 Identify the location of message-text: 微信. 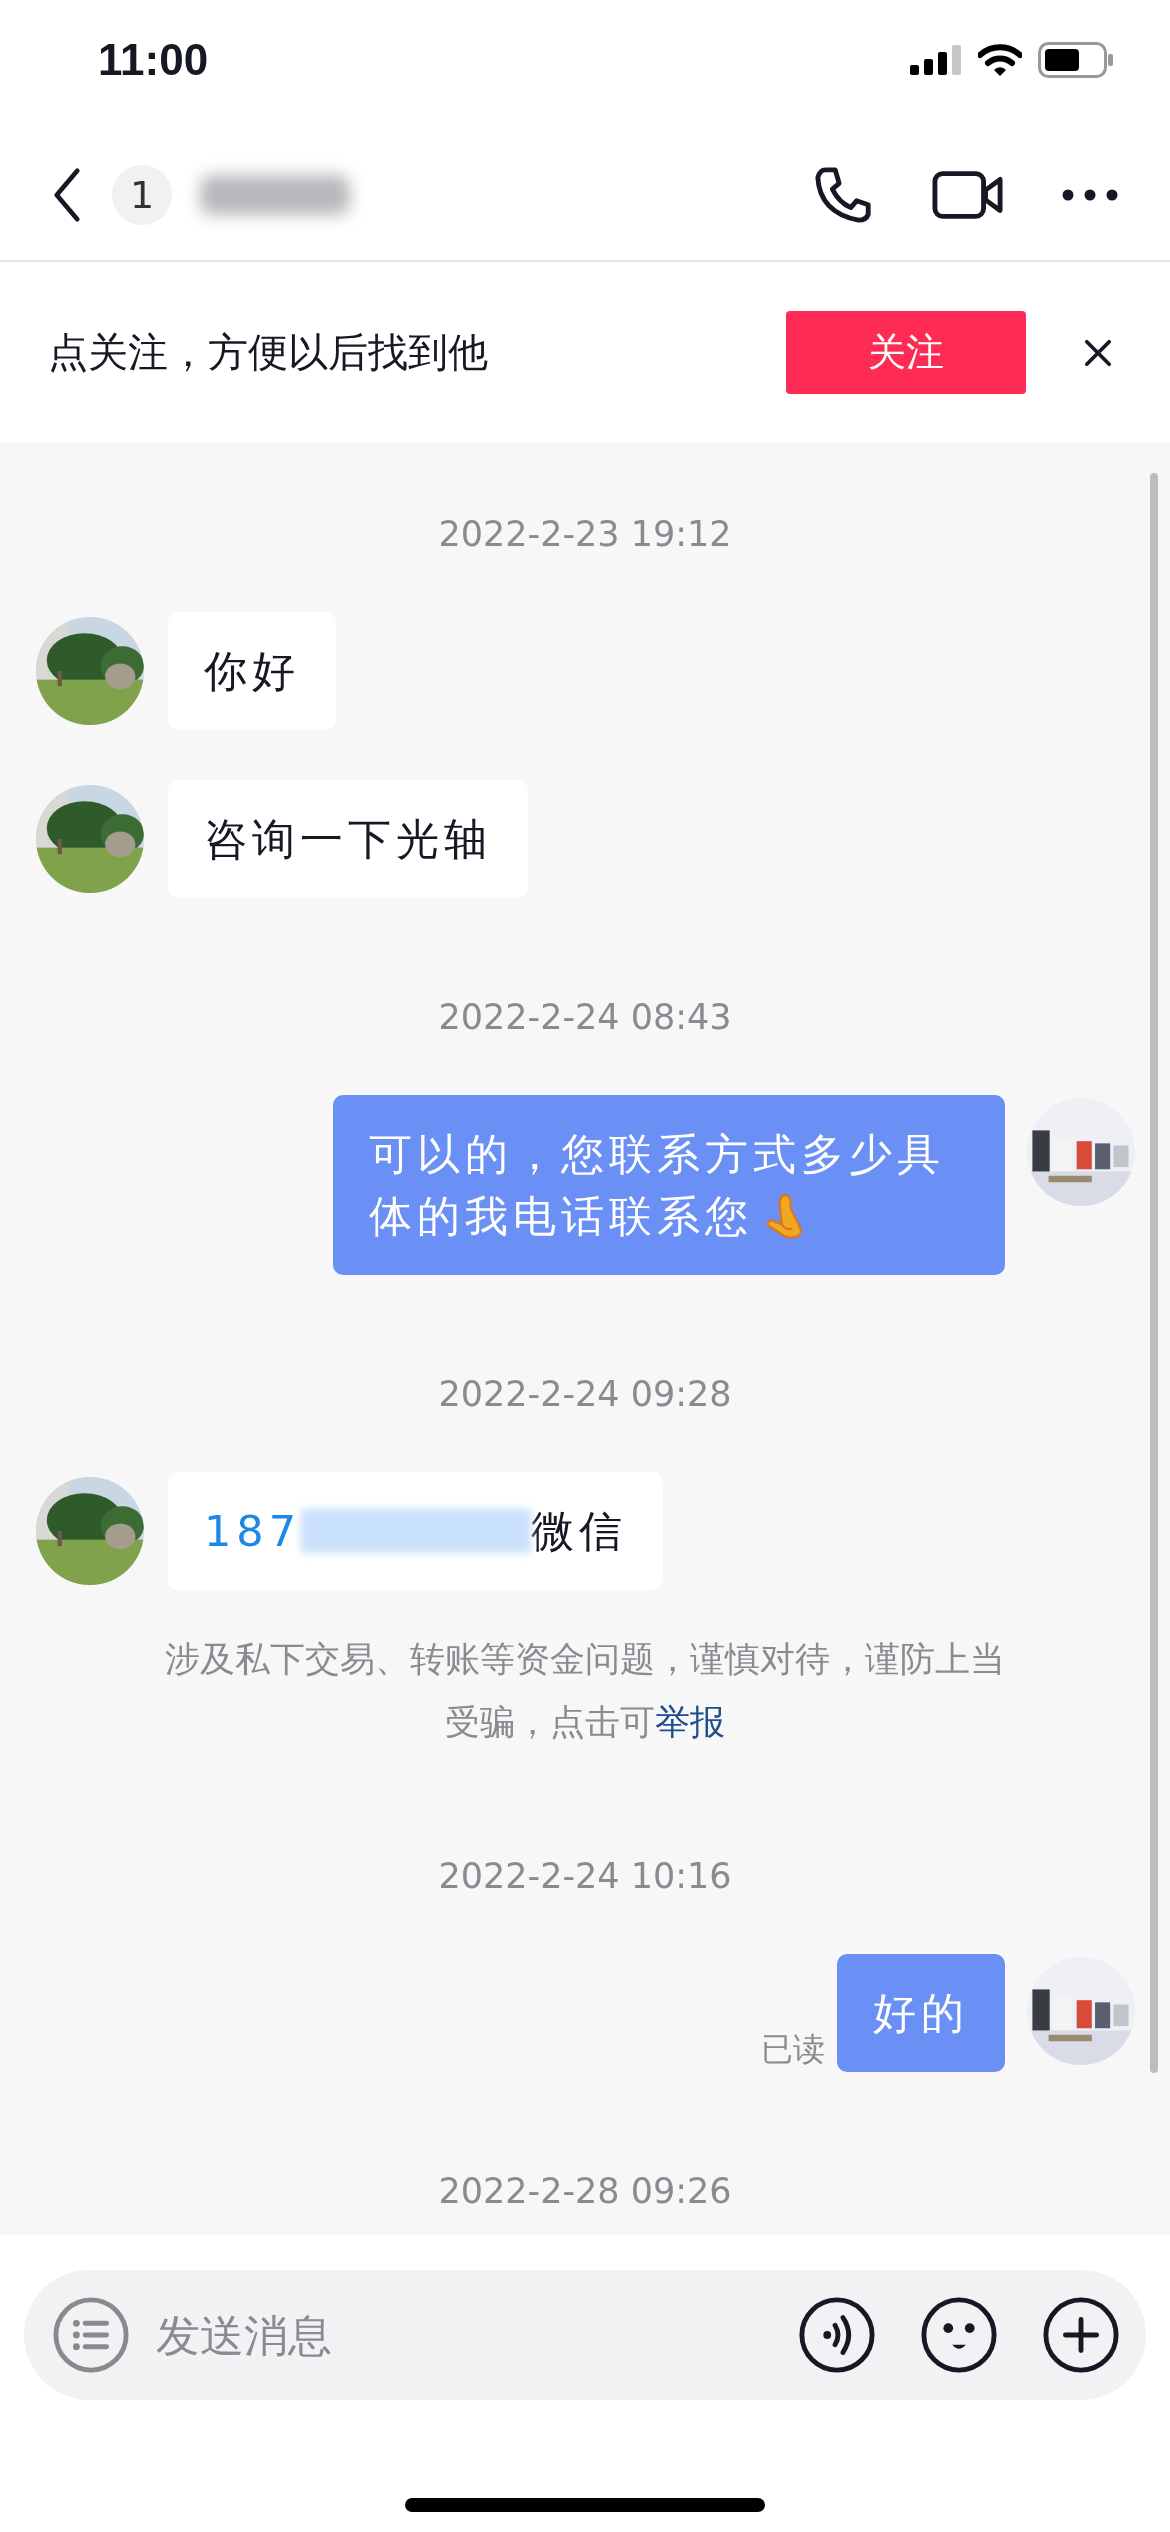
(579, 1531).